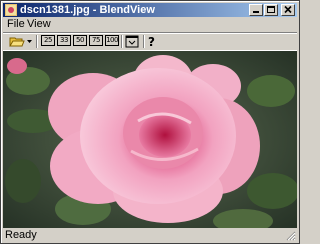  I want to click on status-text: Ready, so click(21, 235).